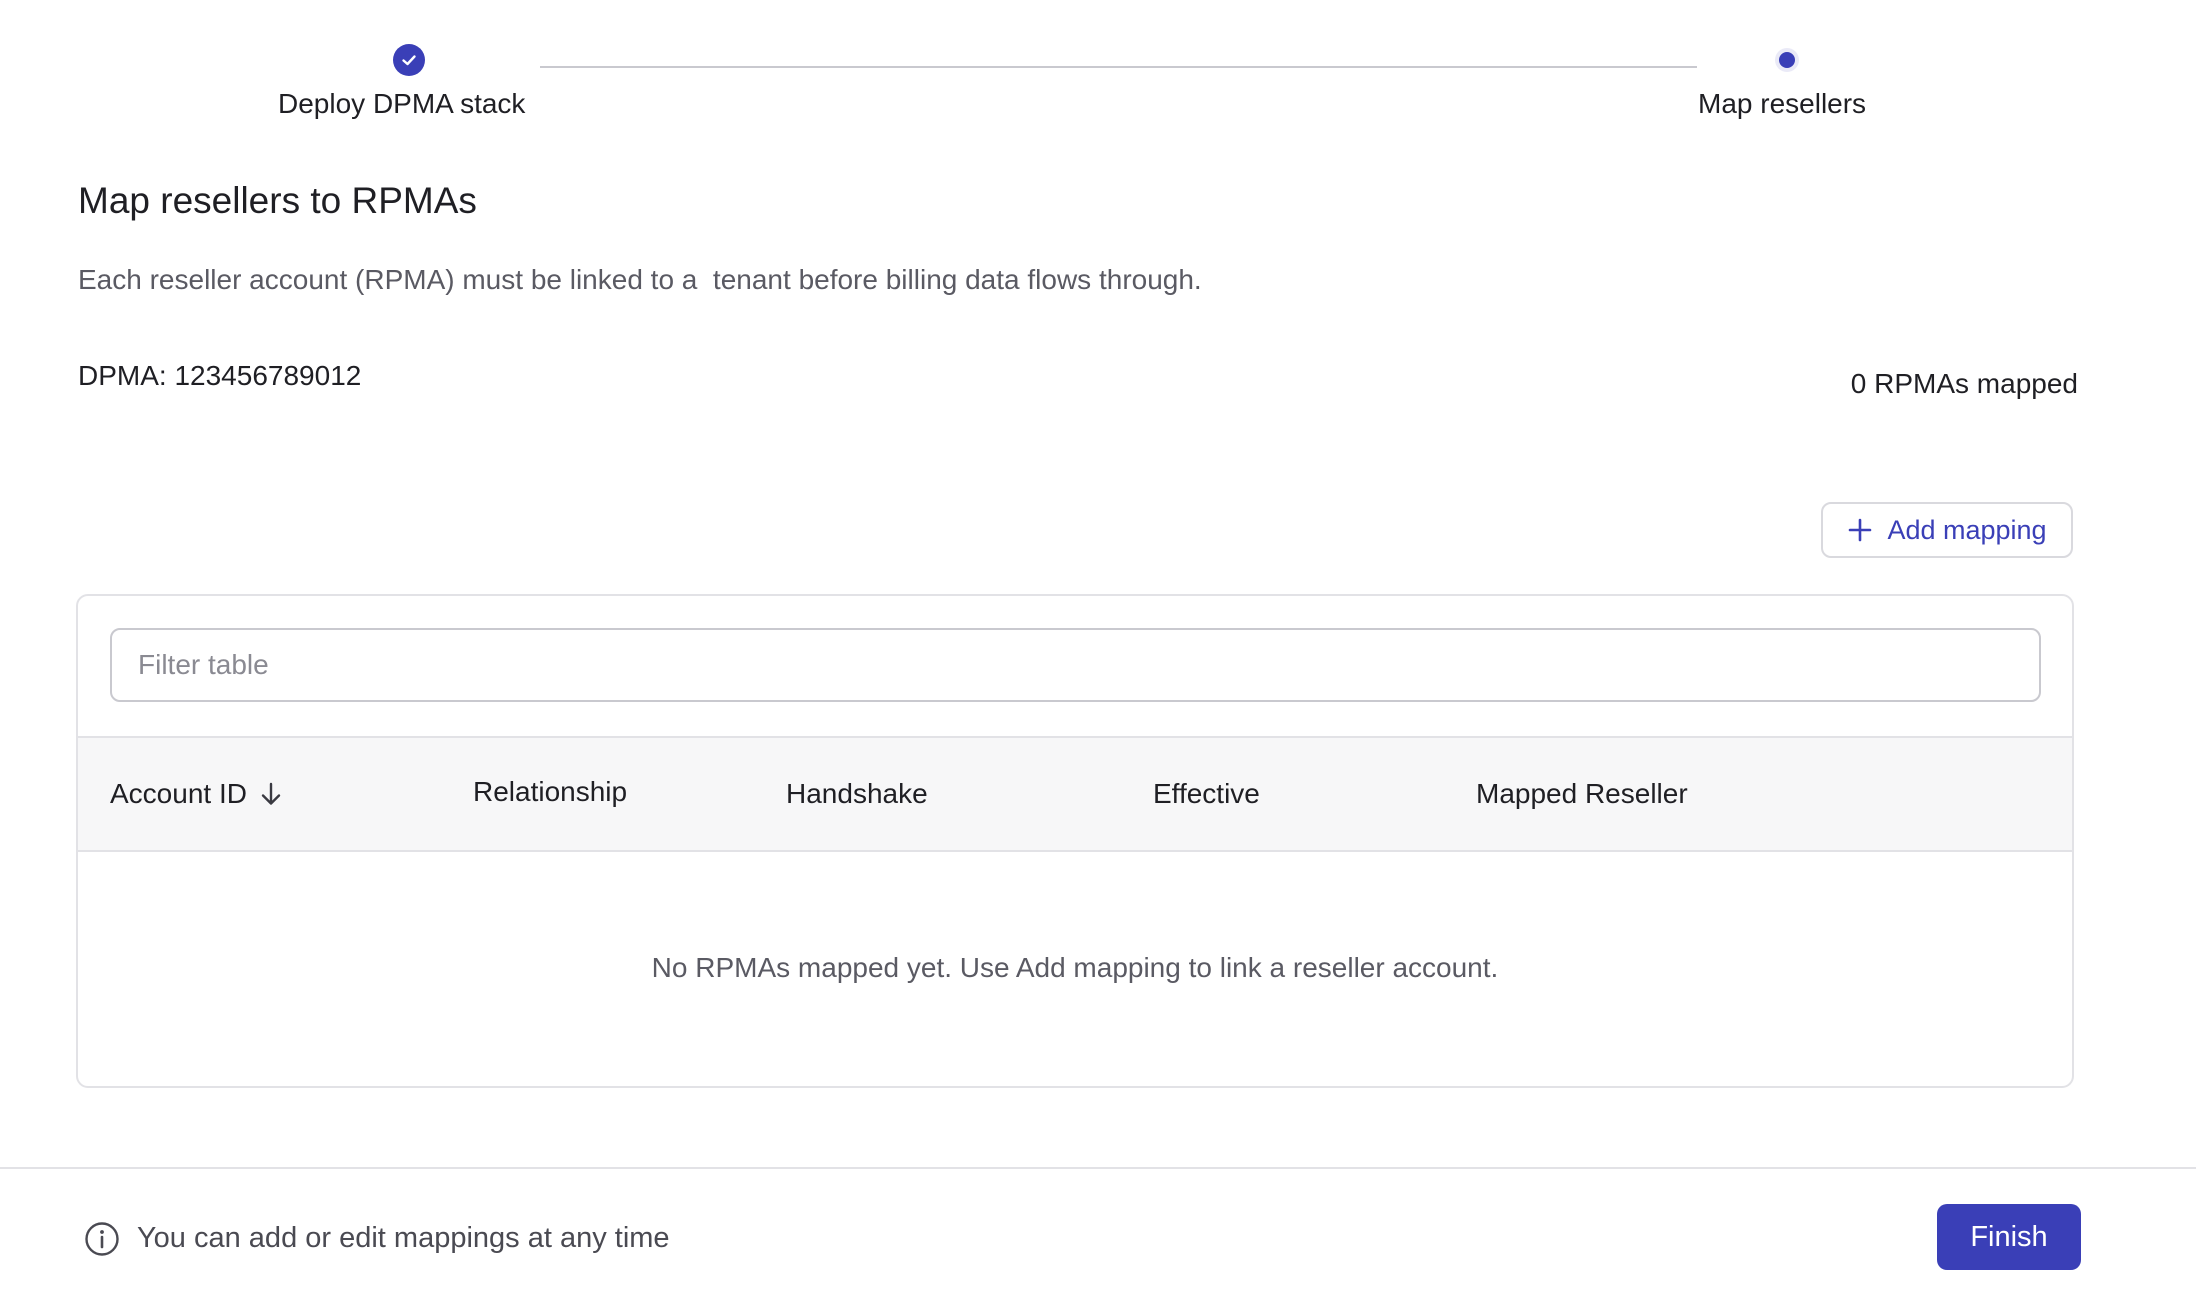 This screenshot has width=2196, height=1299. What do you see at coordinates (277, 200) in the screenshot?
I see `page-title: Map resellers to RPMAs` at bounding box center [277, 200].